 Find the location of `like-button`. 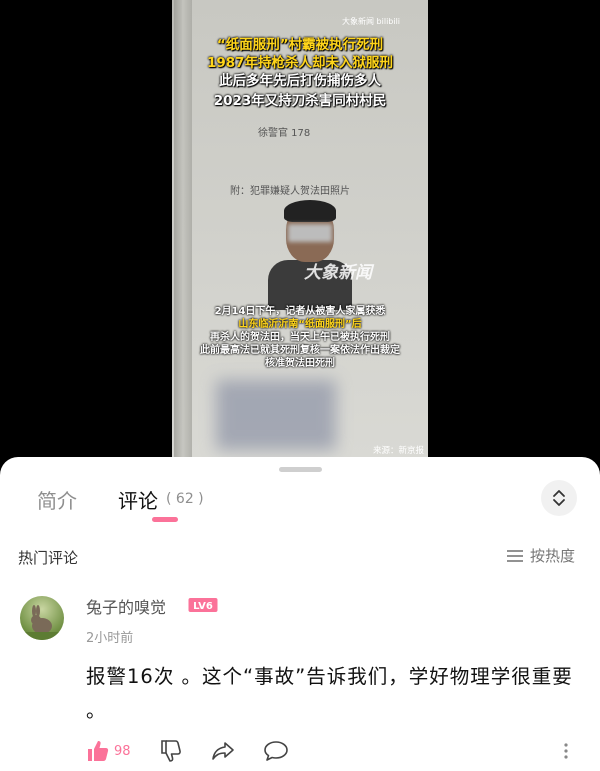

like-button is located at coordinates (98, 753).